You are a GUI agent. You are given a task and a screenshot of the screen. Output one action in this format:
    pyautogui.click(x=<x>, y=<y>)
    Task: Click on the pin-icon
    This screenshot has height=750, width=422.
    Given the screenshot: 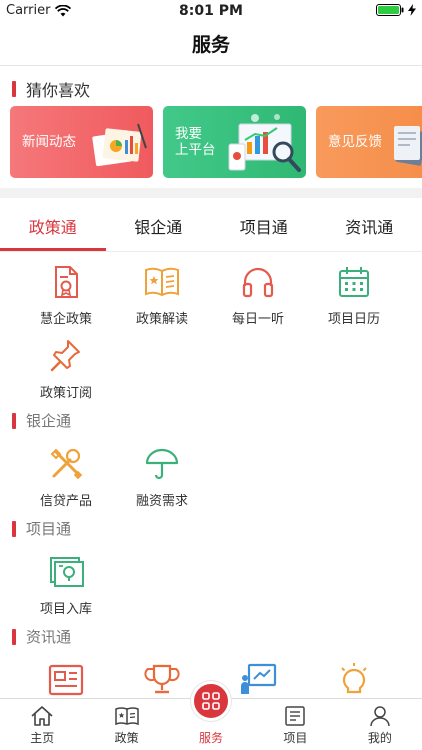 What is the action you would take?
    pyautogui.click(x=65, y=356)
    